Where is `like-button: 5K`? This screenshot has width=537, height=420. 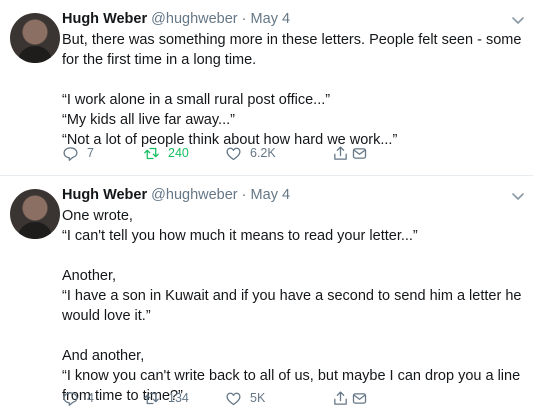 like-button: 5K is located at coordinates (245, 398).